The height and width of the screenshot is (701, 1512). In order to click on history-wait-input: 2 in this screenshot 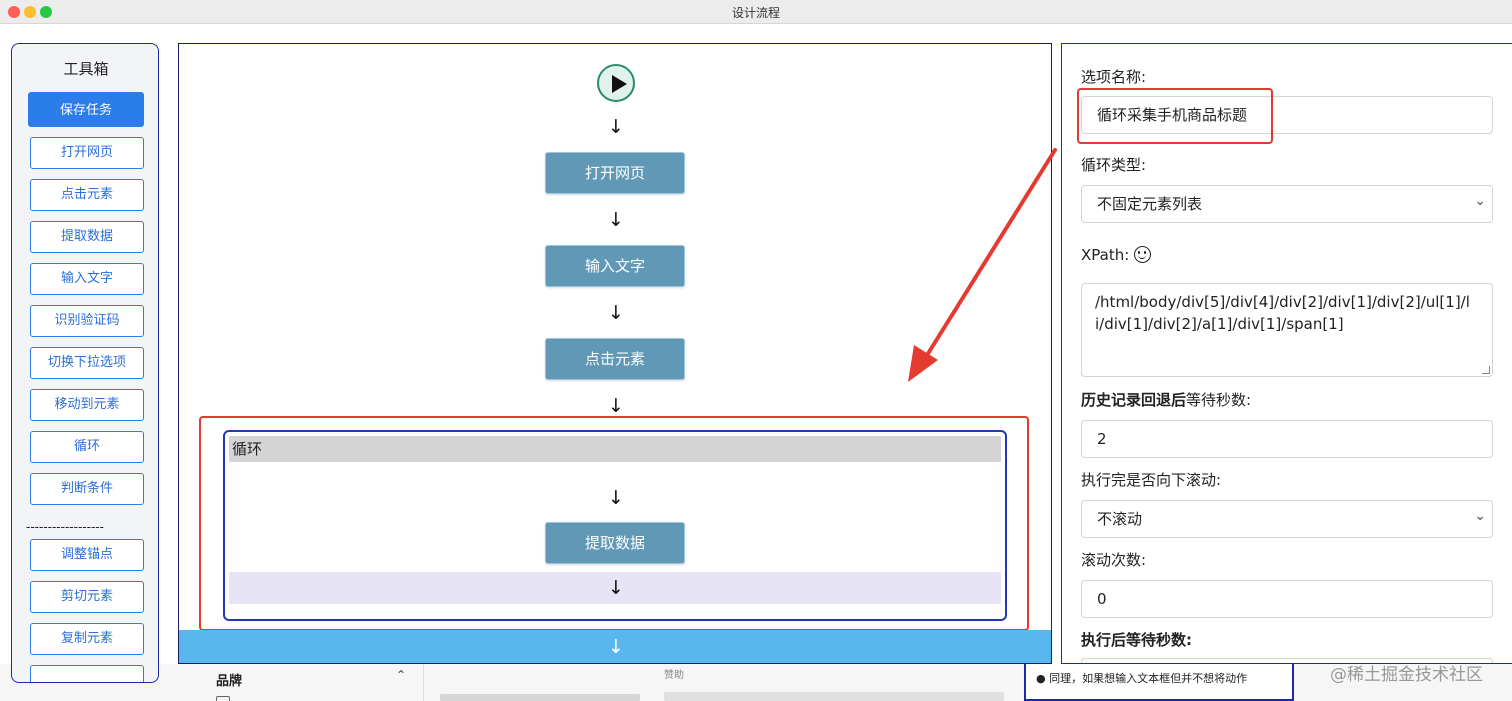, I will do `click(1287, 439)`.